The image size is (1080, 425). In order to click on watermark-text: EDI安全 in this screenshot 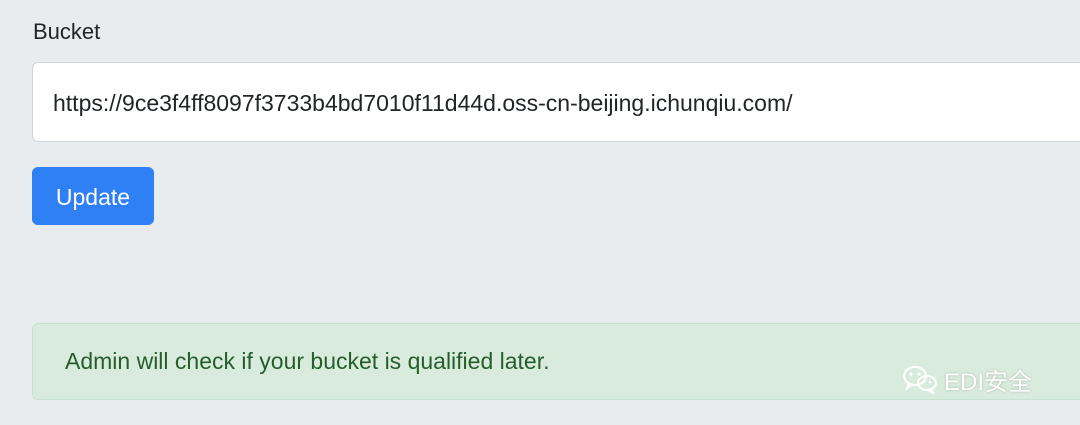, I will do `click(988, 382)`.